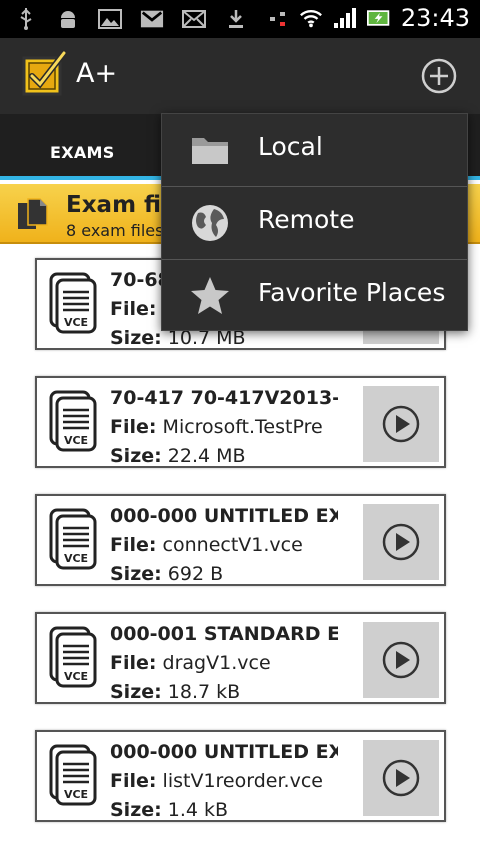 The height and width of the screenshot is (854, 480). What do you see at coordinates (26, 19) in the screenshot?
I see `usb-icon` at bounding box center [26, 19].